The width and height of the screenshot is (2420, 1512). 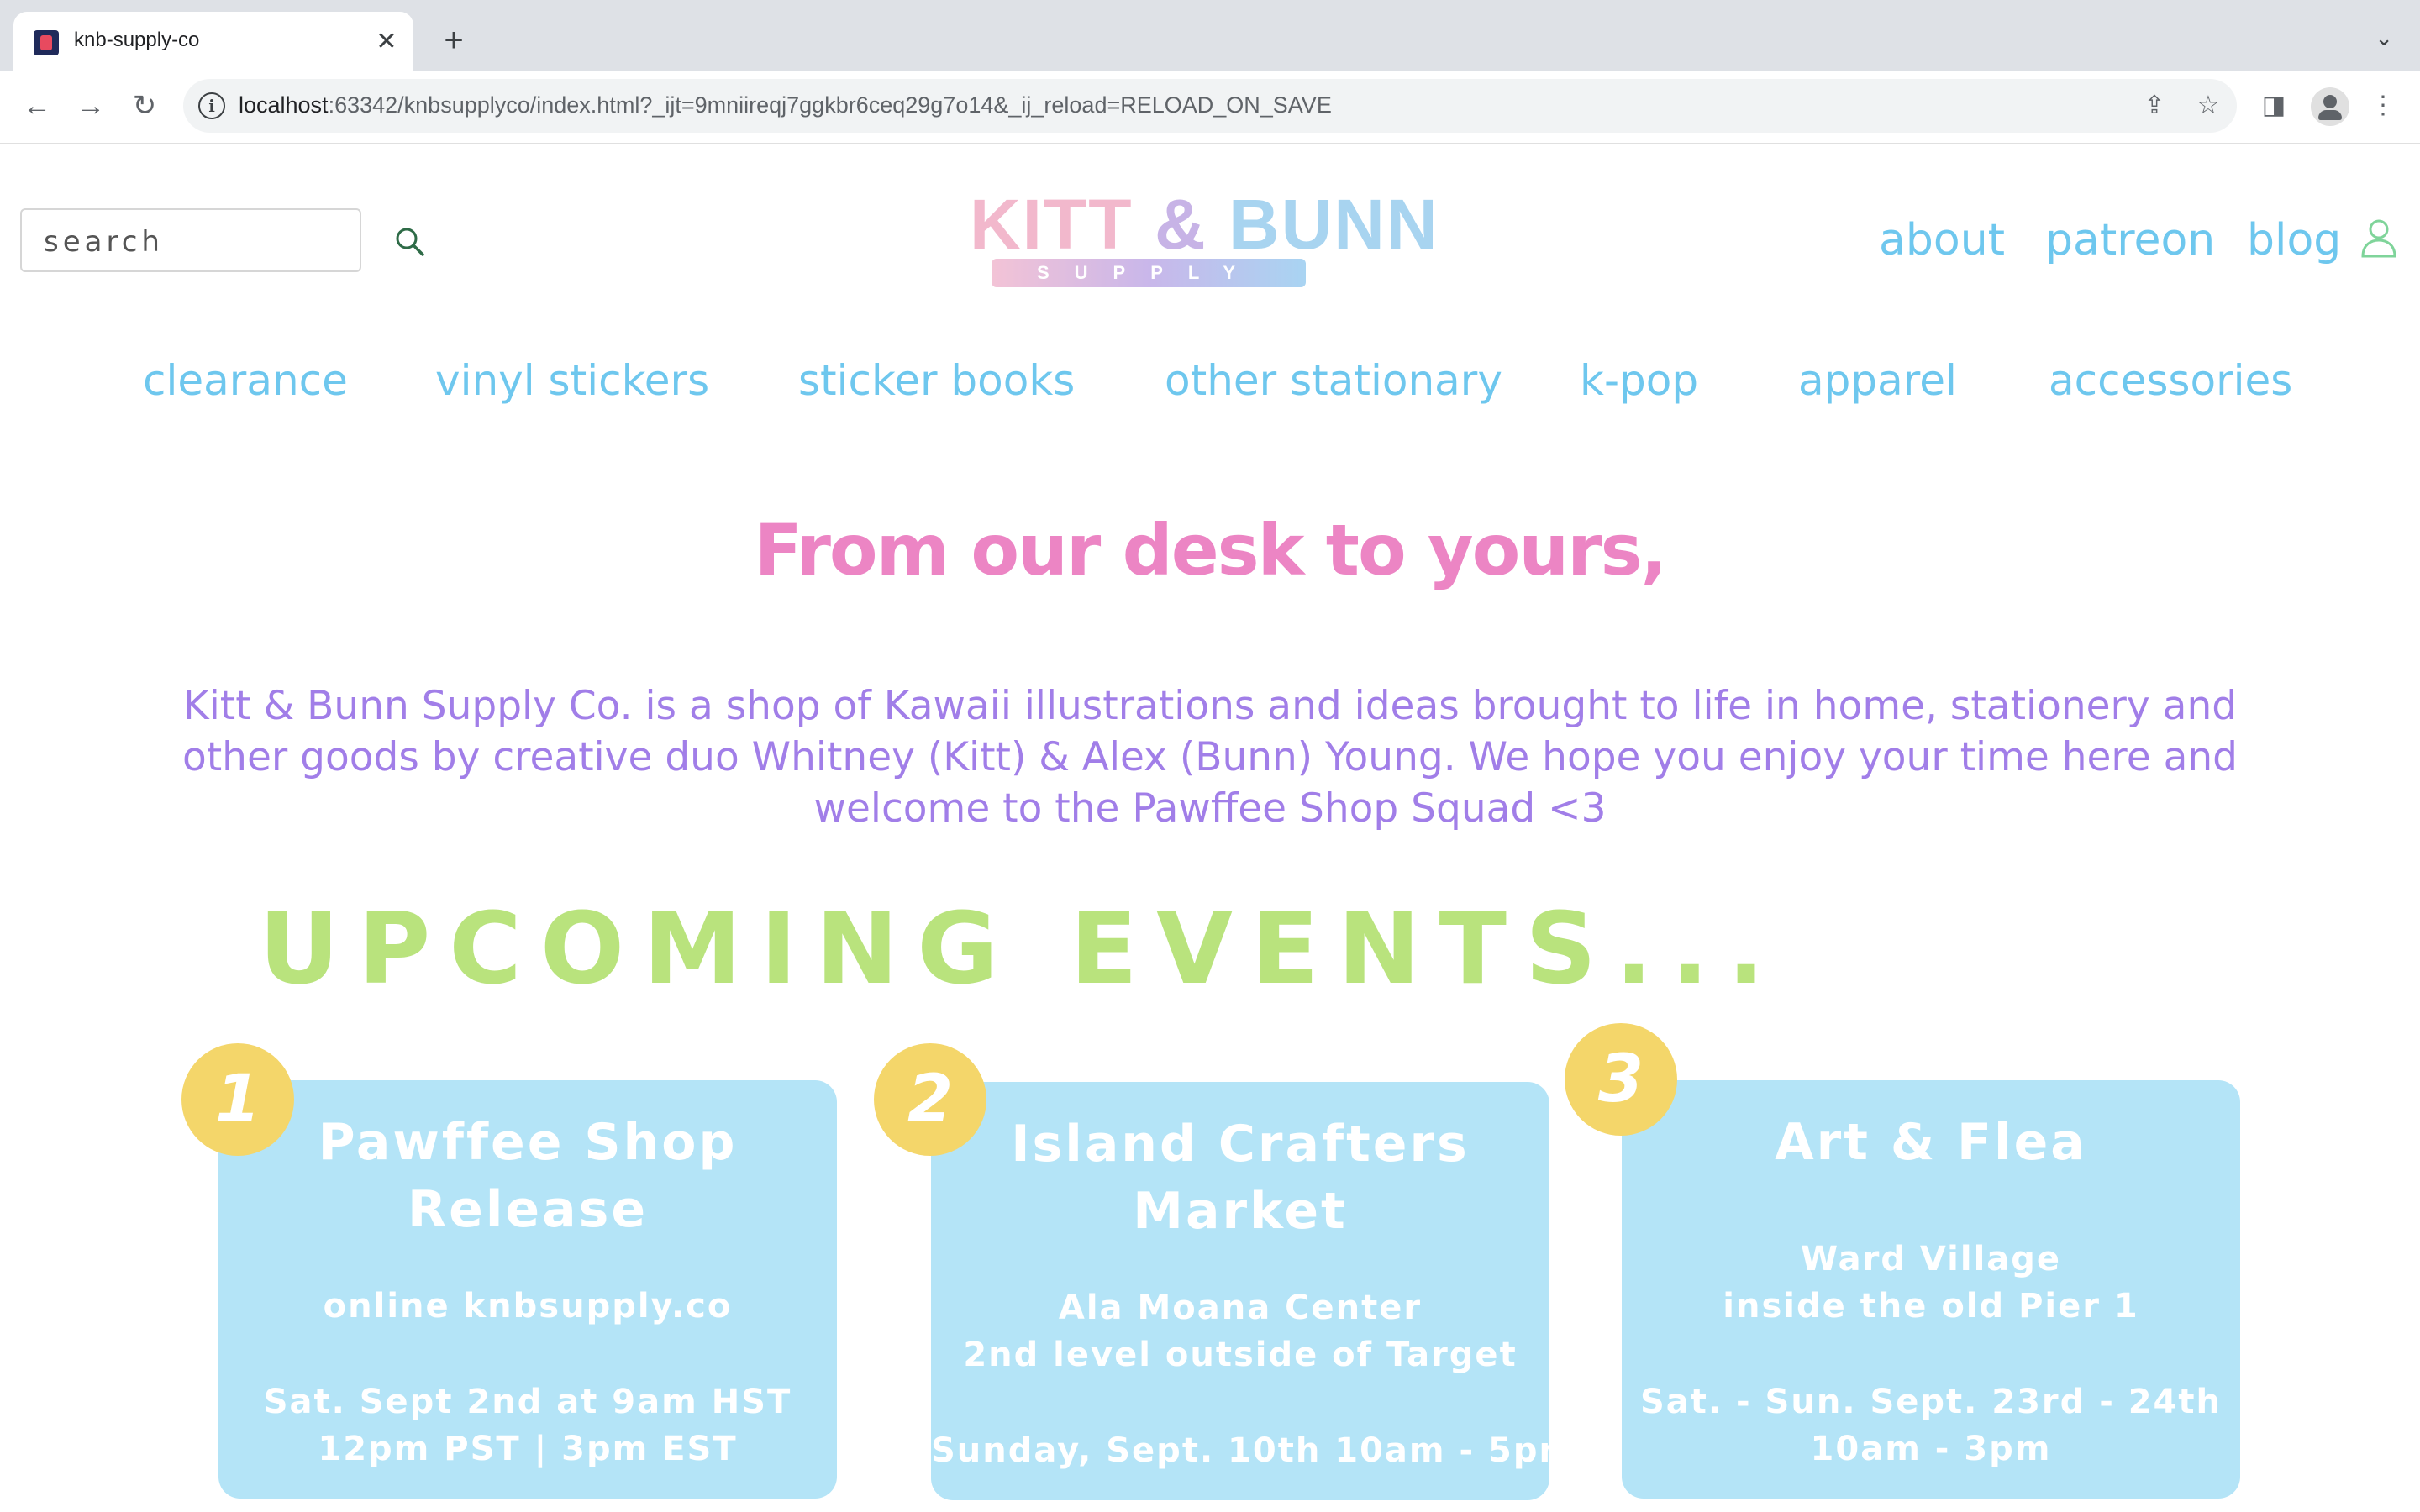 I want to click on tab-title: knb-supply-co, so click(x=137, y=40).